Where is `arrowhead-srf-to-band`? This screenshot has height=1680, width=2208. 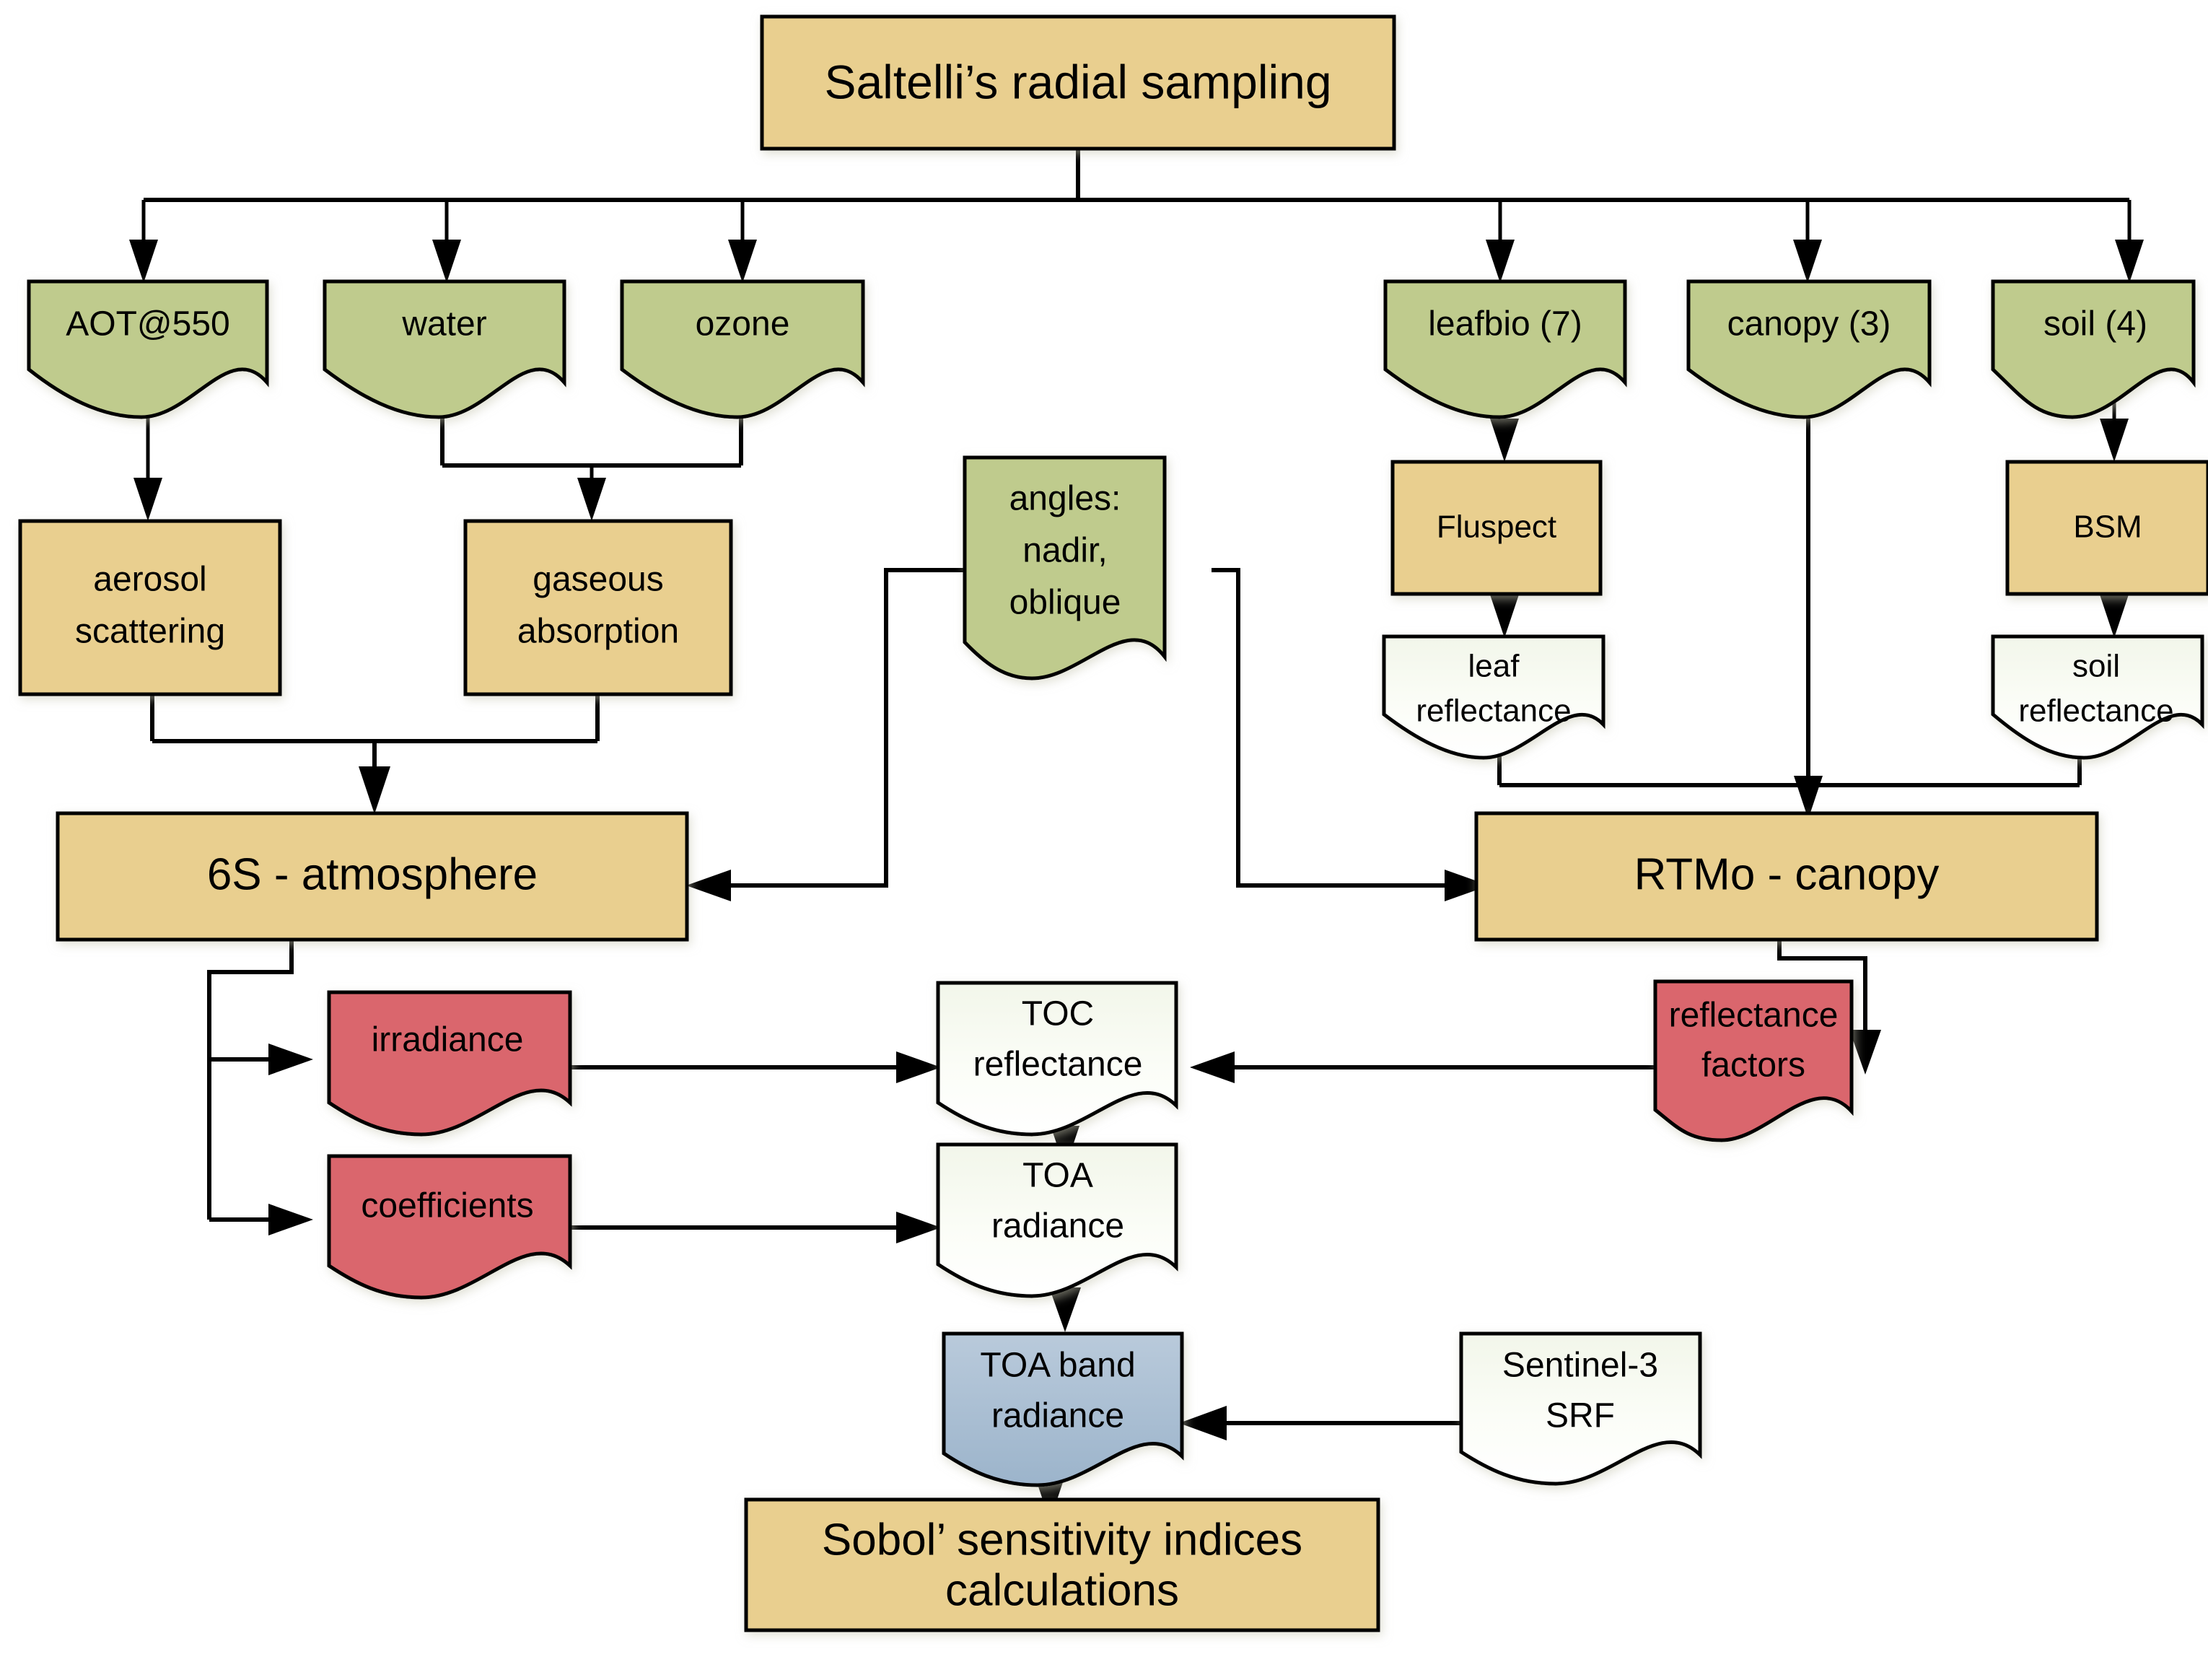
arrowhead-srf-to-band is located at coordinates (1203, 1423).